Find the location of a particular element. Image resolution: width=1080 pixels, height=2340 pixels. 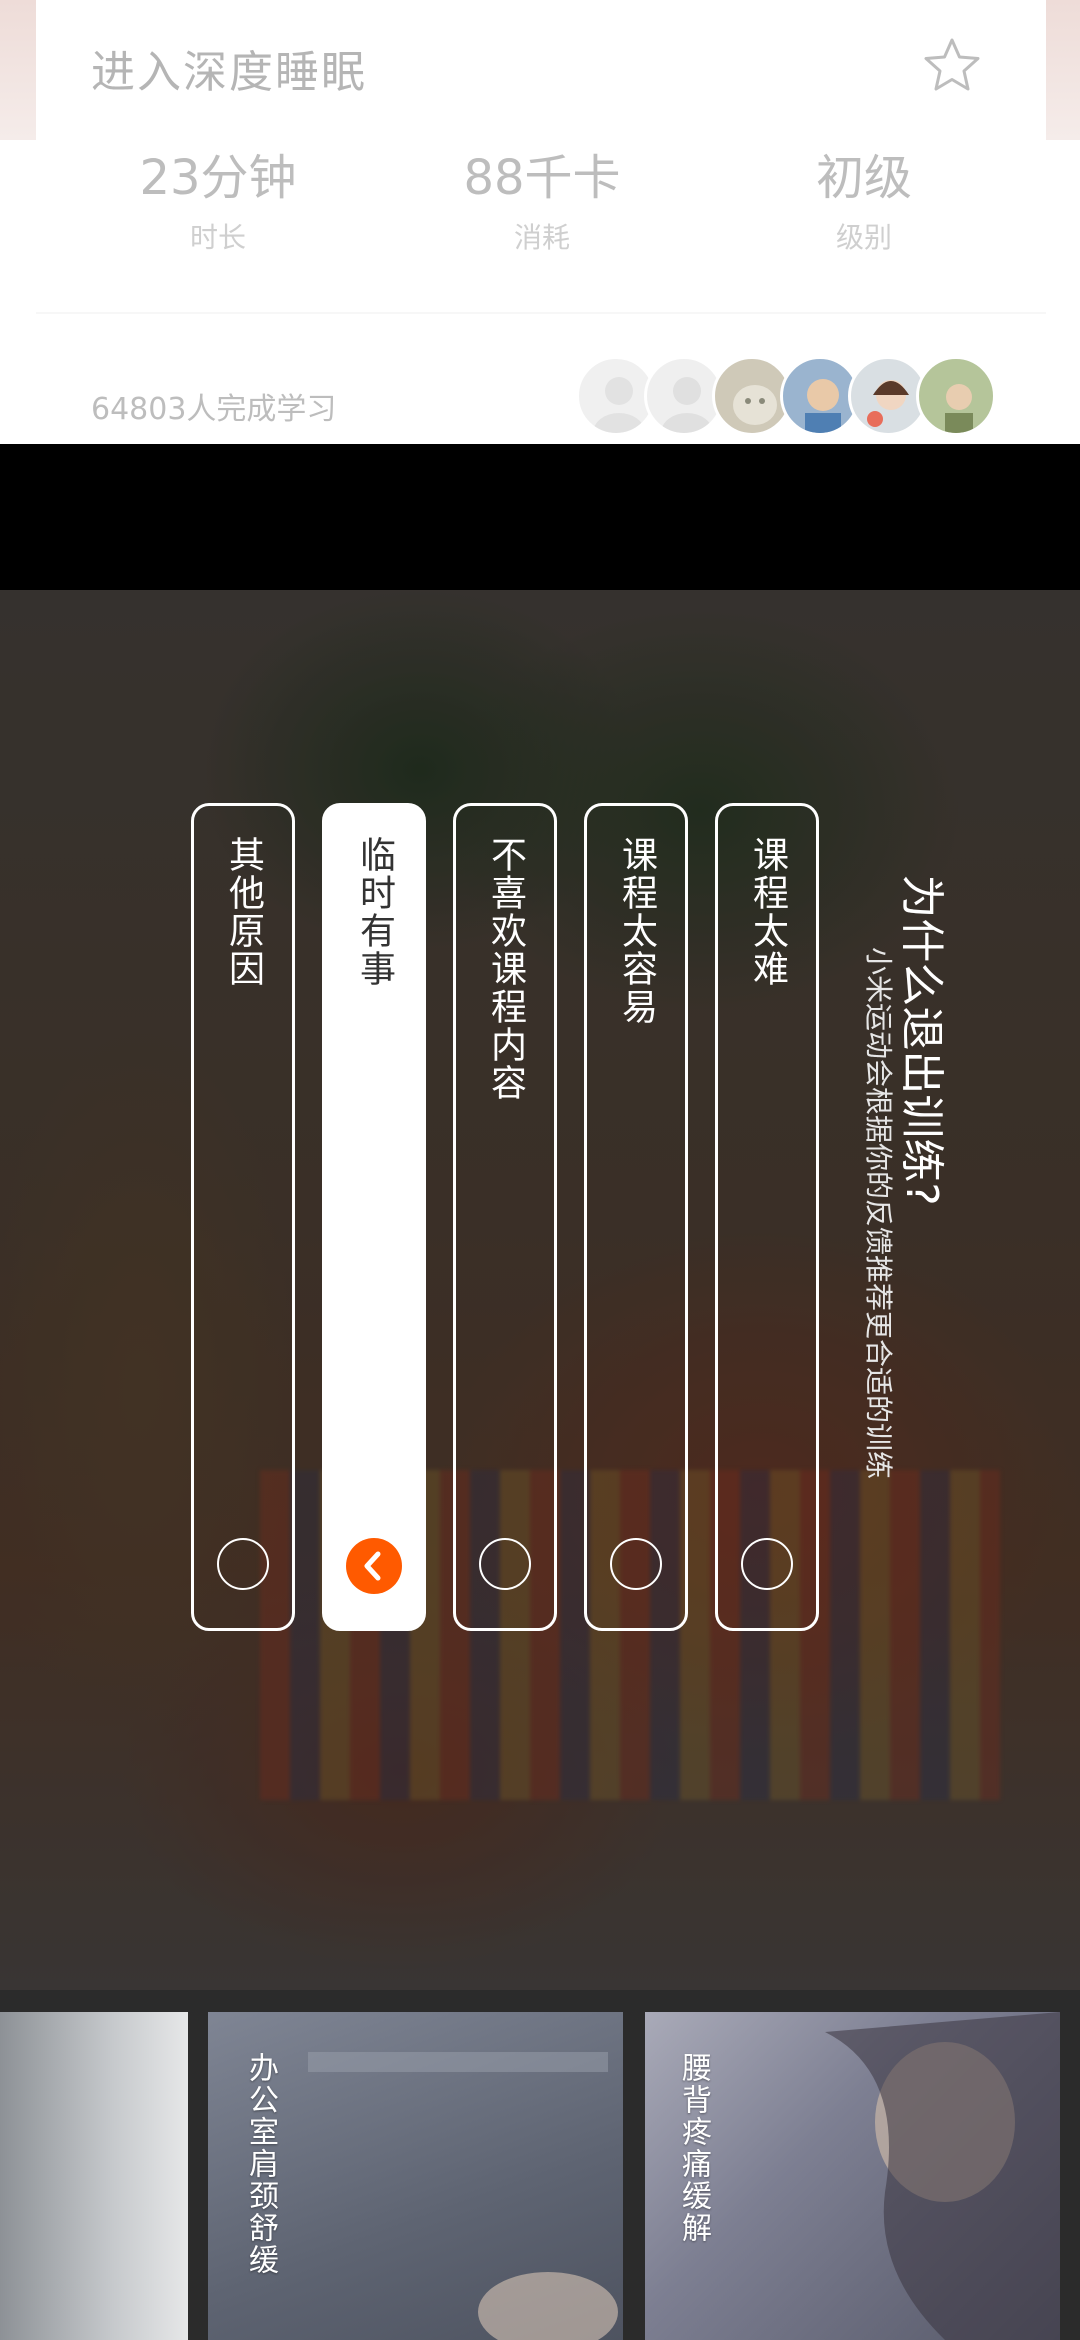

header-image-edge-left is located at coordinates (18, 70).